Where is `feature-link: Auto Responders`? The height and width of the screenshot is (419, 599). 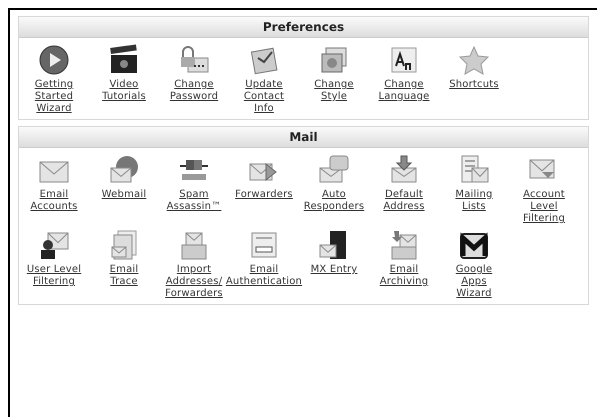
feature-link: Auto Responders is located at coordinates (334, 201).